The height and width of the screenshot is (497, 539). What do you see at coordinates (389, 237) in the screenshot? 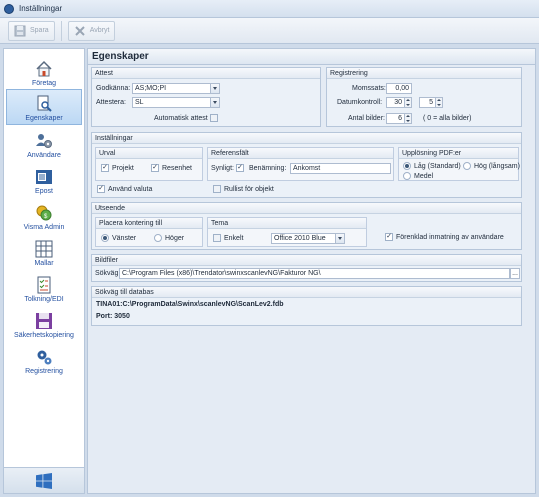
I see `forenklad-checkbox: ✓` at bounding box center [389, 237].